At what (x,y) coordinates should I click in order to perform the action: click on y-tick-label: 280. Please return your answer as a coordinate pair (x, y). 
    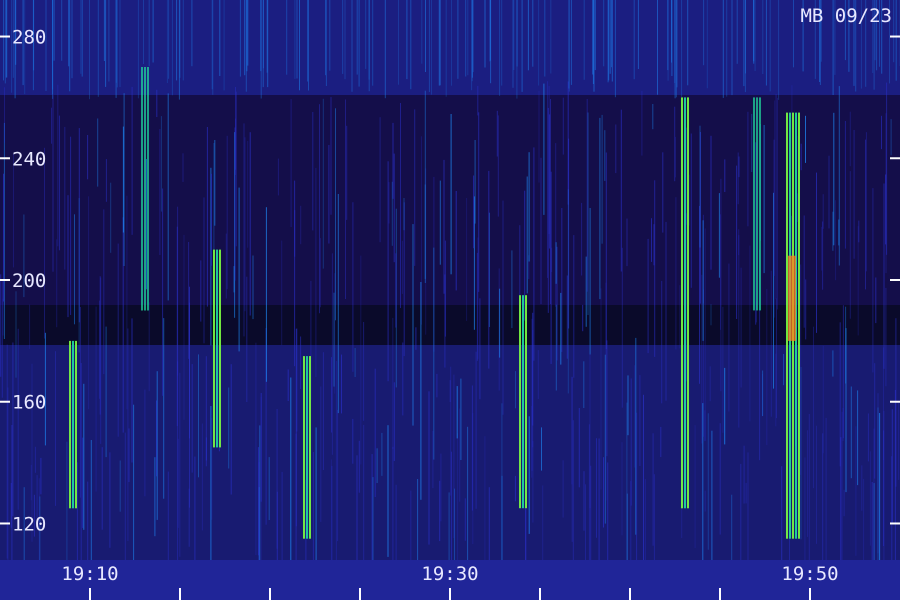
    Looking at the image, I should click on (29, 38).